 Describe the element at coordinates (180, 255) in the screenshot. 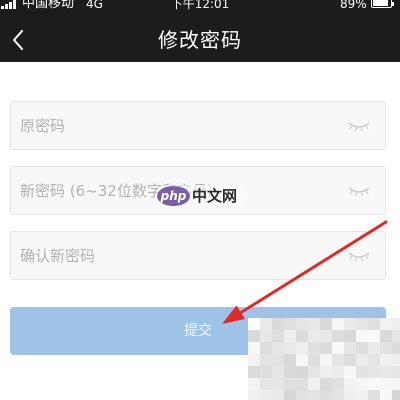

I see `confirm-password-input` at that location.